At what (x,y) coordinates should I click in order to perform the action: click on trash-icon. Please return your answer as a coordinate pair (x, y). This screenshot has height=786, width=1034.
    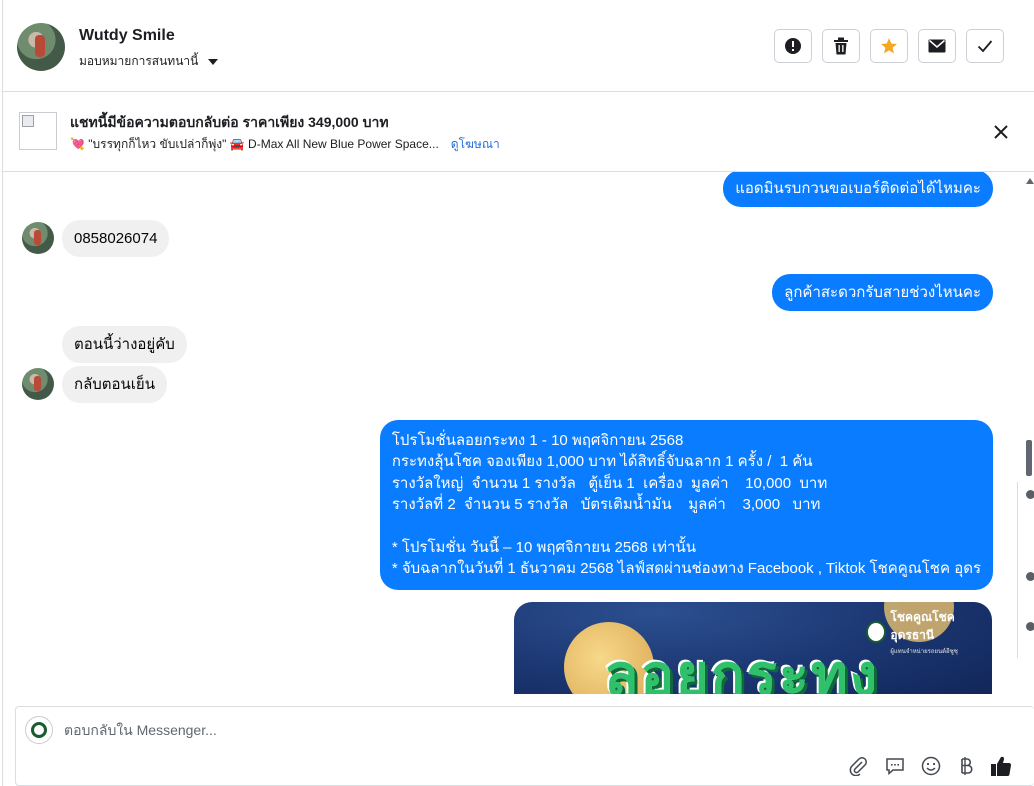
    Looking at the image, I should click on (841, 46).